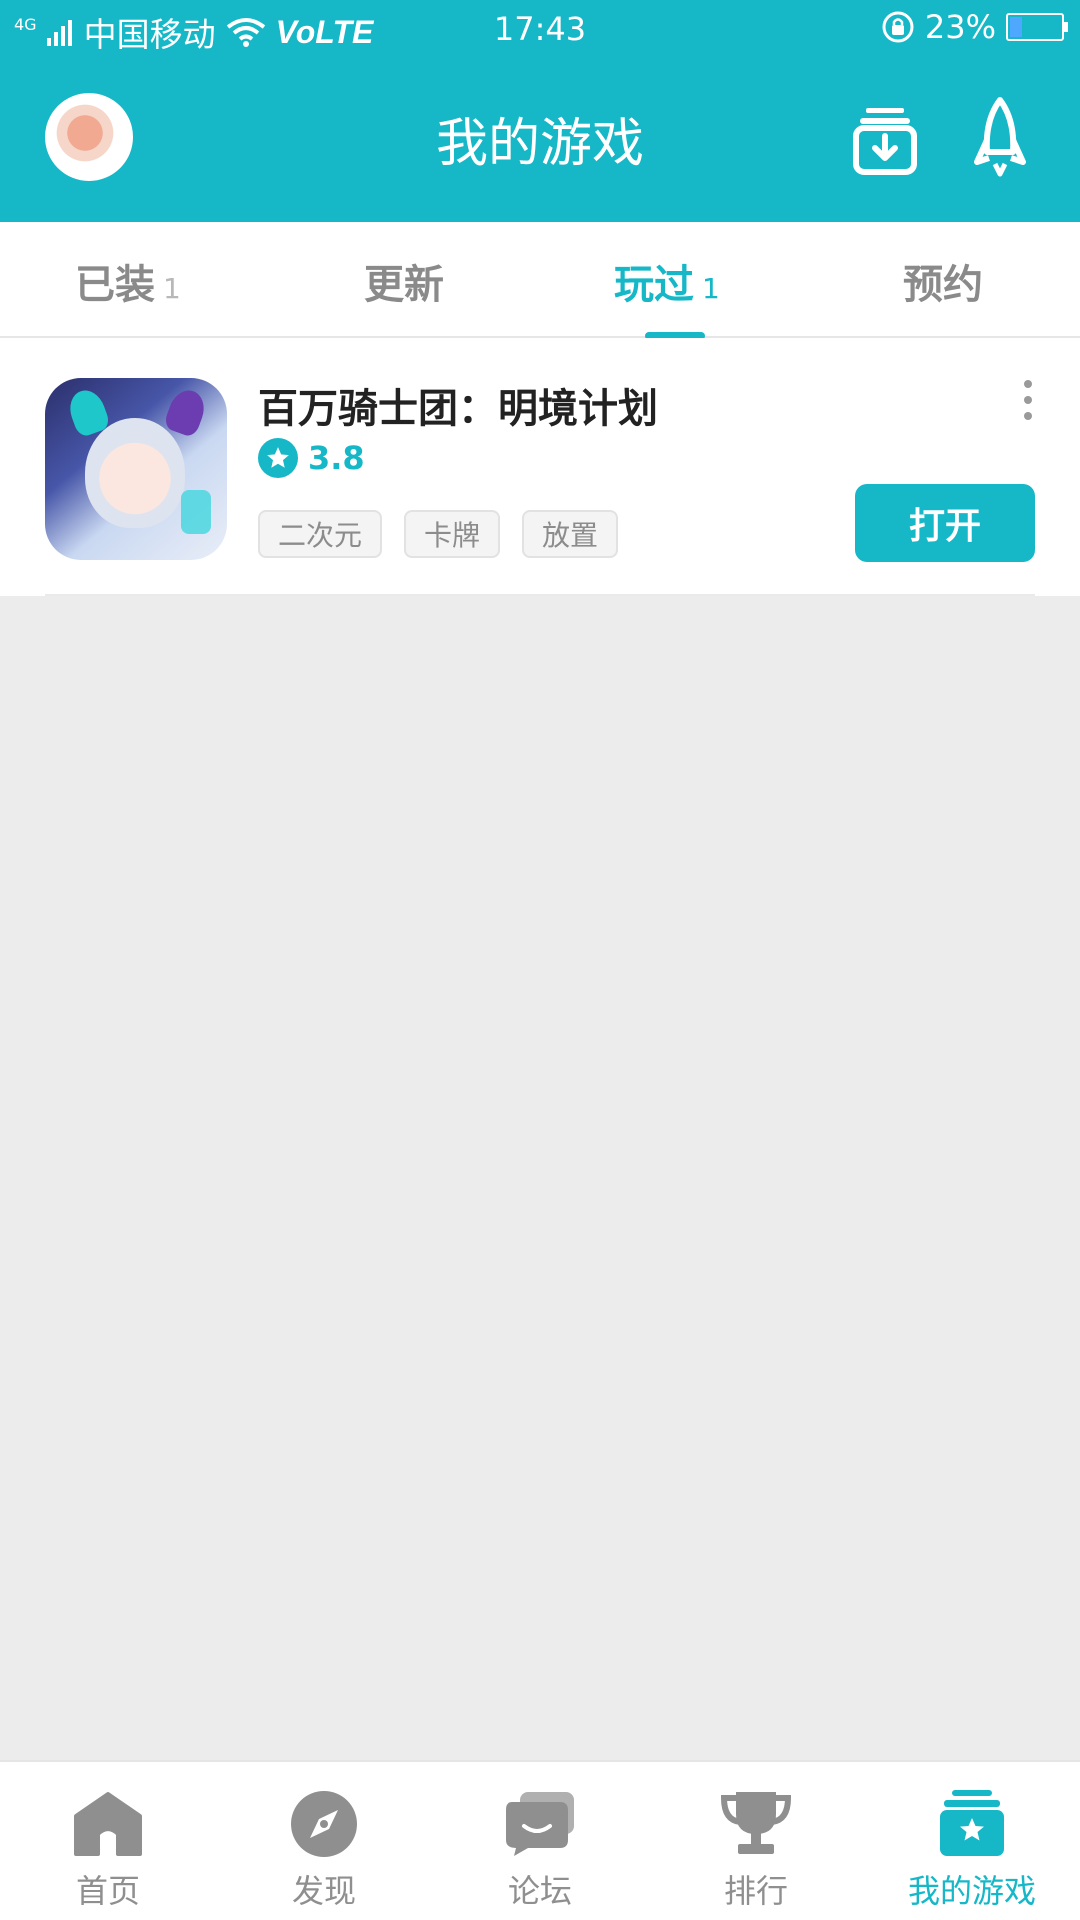  Describe the element at coordinates (320, 534) in the screenshot. I see `game-tag: 二次元` at that location.